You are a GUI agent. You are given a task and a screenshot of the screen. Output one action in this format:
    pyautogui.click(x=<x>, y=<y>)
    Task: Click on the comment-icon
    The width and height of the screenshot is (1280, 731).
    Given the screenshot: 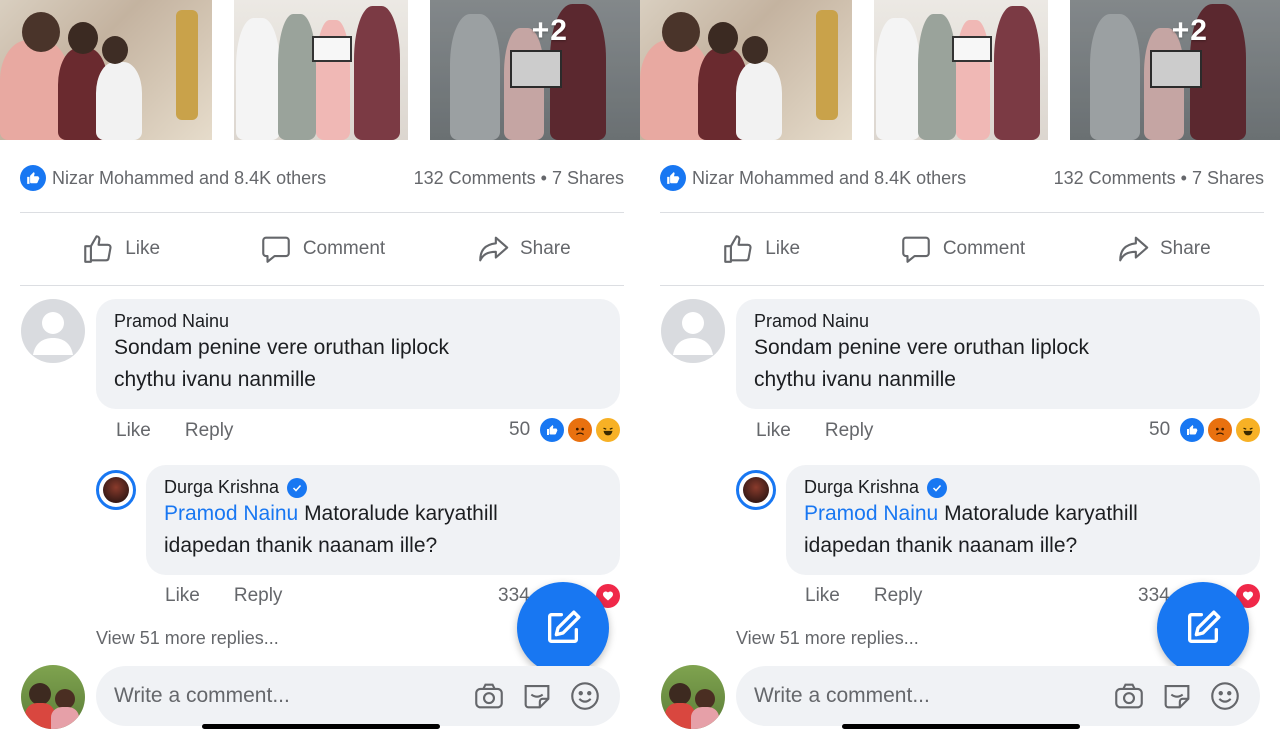 What is the action you would take?
    pyautogui.click(x=916, y=249)
    